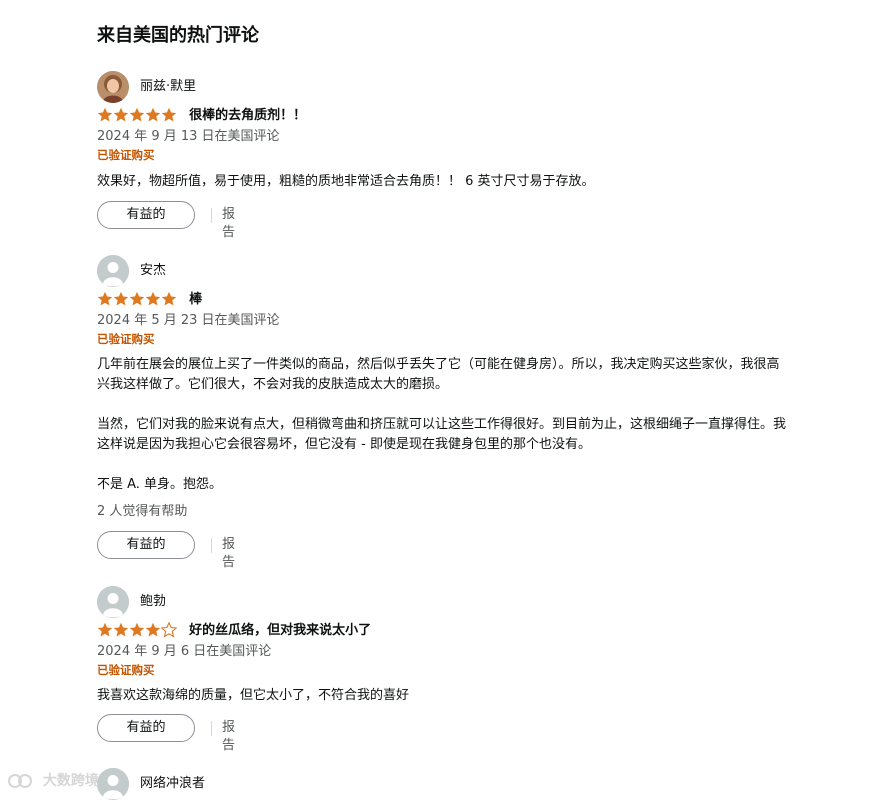 This screenshot has height=800, width=872. I want to click on review-title: 好的丝瓜络，但对我来说太小了, so click(280, 630).